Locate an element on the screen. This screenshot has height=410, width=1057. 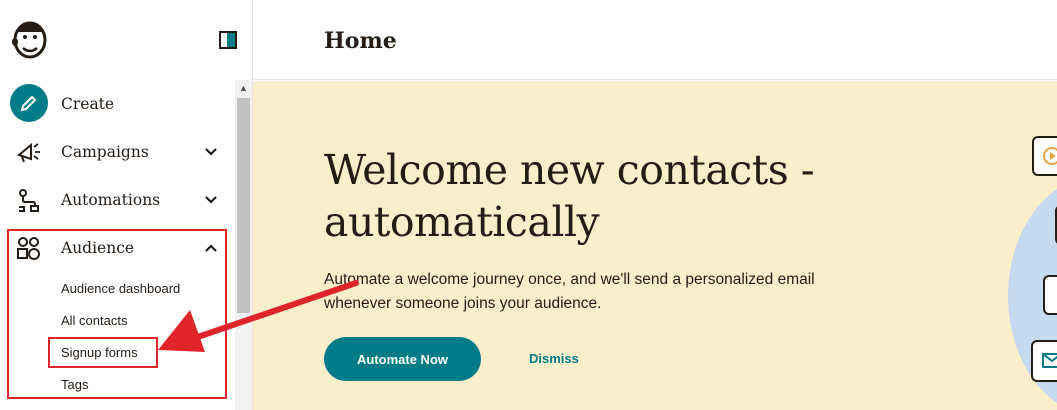
scroll-up-icon: ▲ is located at coordinates (243, 88).